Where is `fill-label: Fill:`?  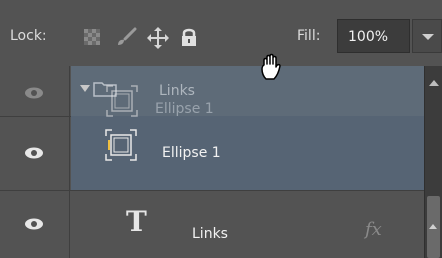 fill-label: Fill: is located at coordinates (309, 36).